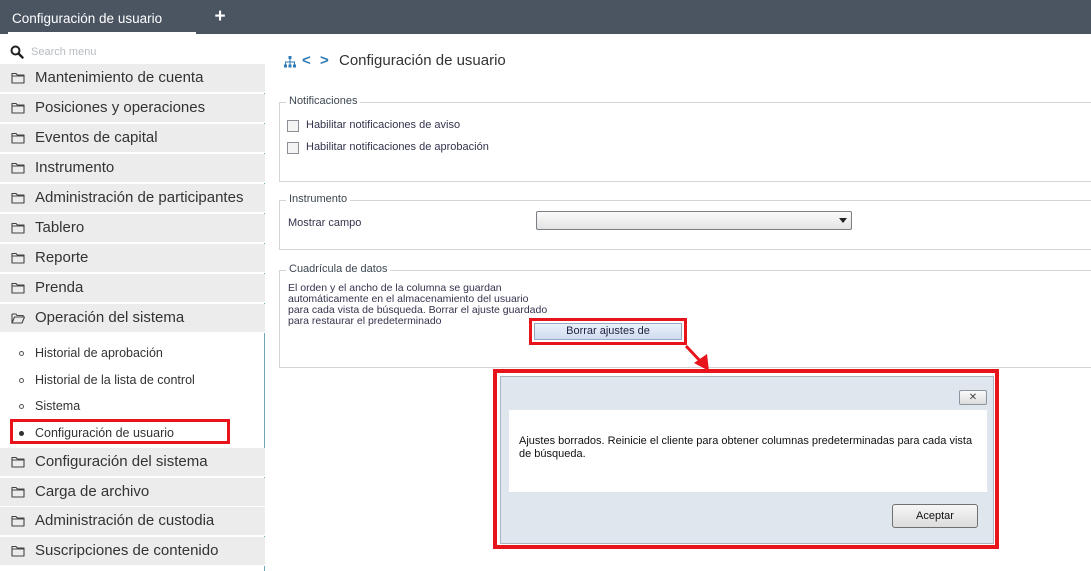 The image size is (1091, 571). I want to click on sidebar-item-label: Eventos de capital, so click(96, 137).